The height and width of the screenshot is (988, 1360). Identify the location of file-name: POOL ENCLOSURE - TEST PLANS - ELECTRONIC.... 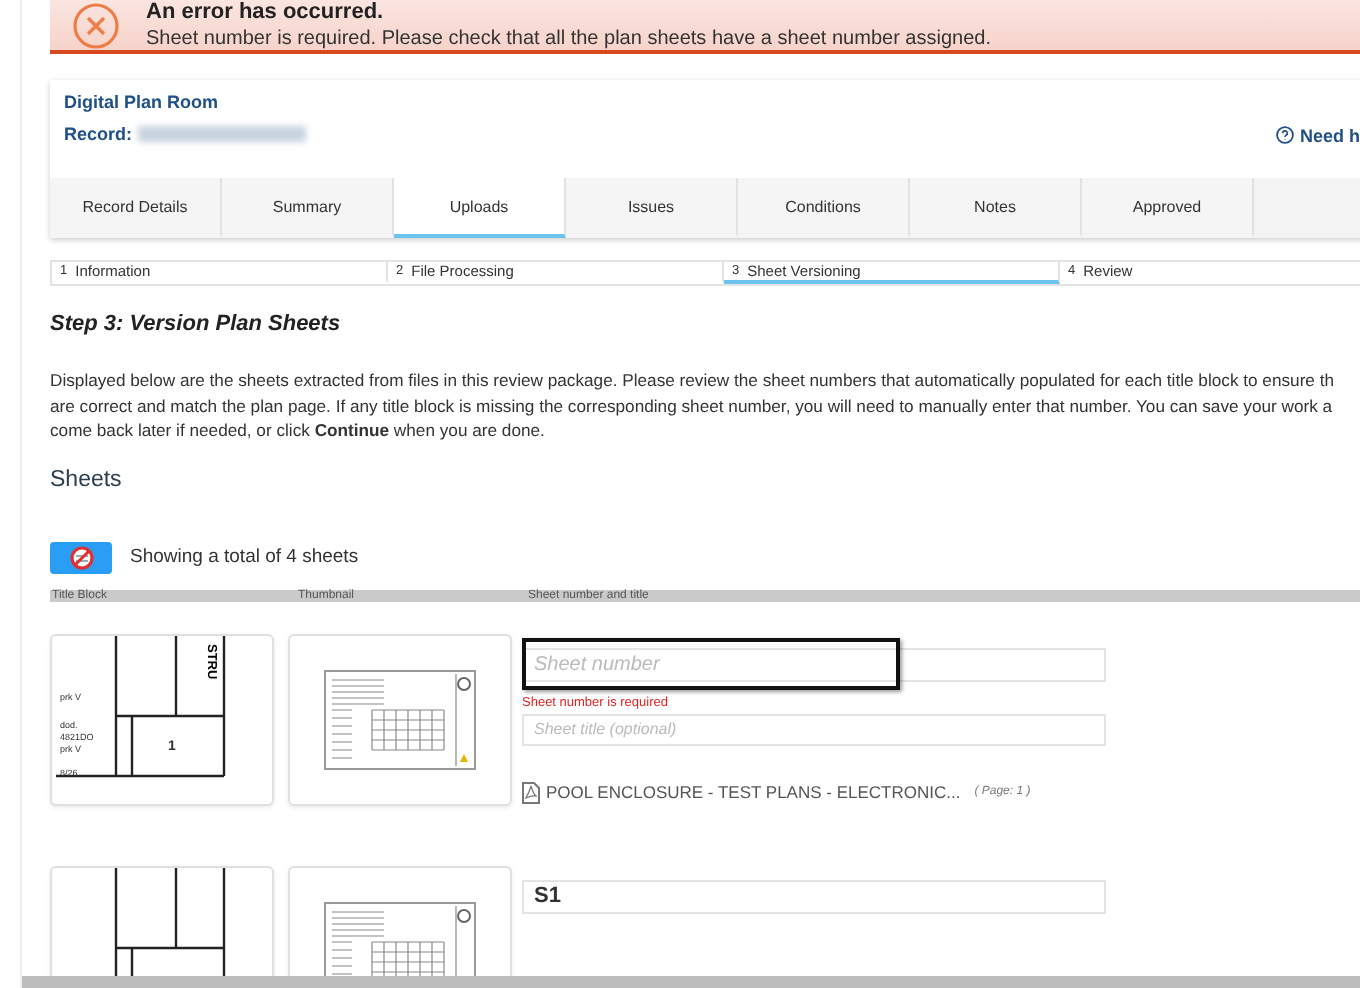
(753, 792).